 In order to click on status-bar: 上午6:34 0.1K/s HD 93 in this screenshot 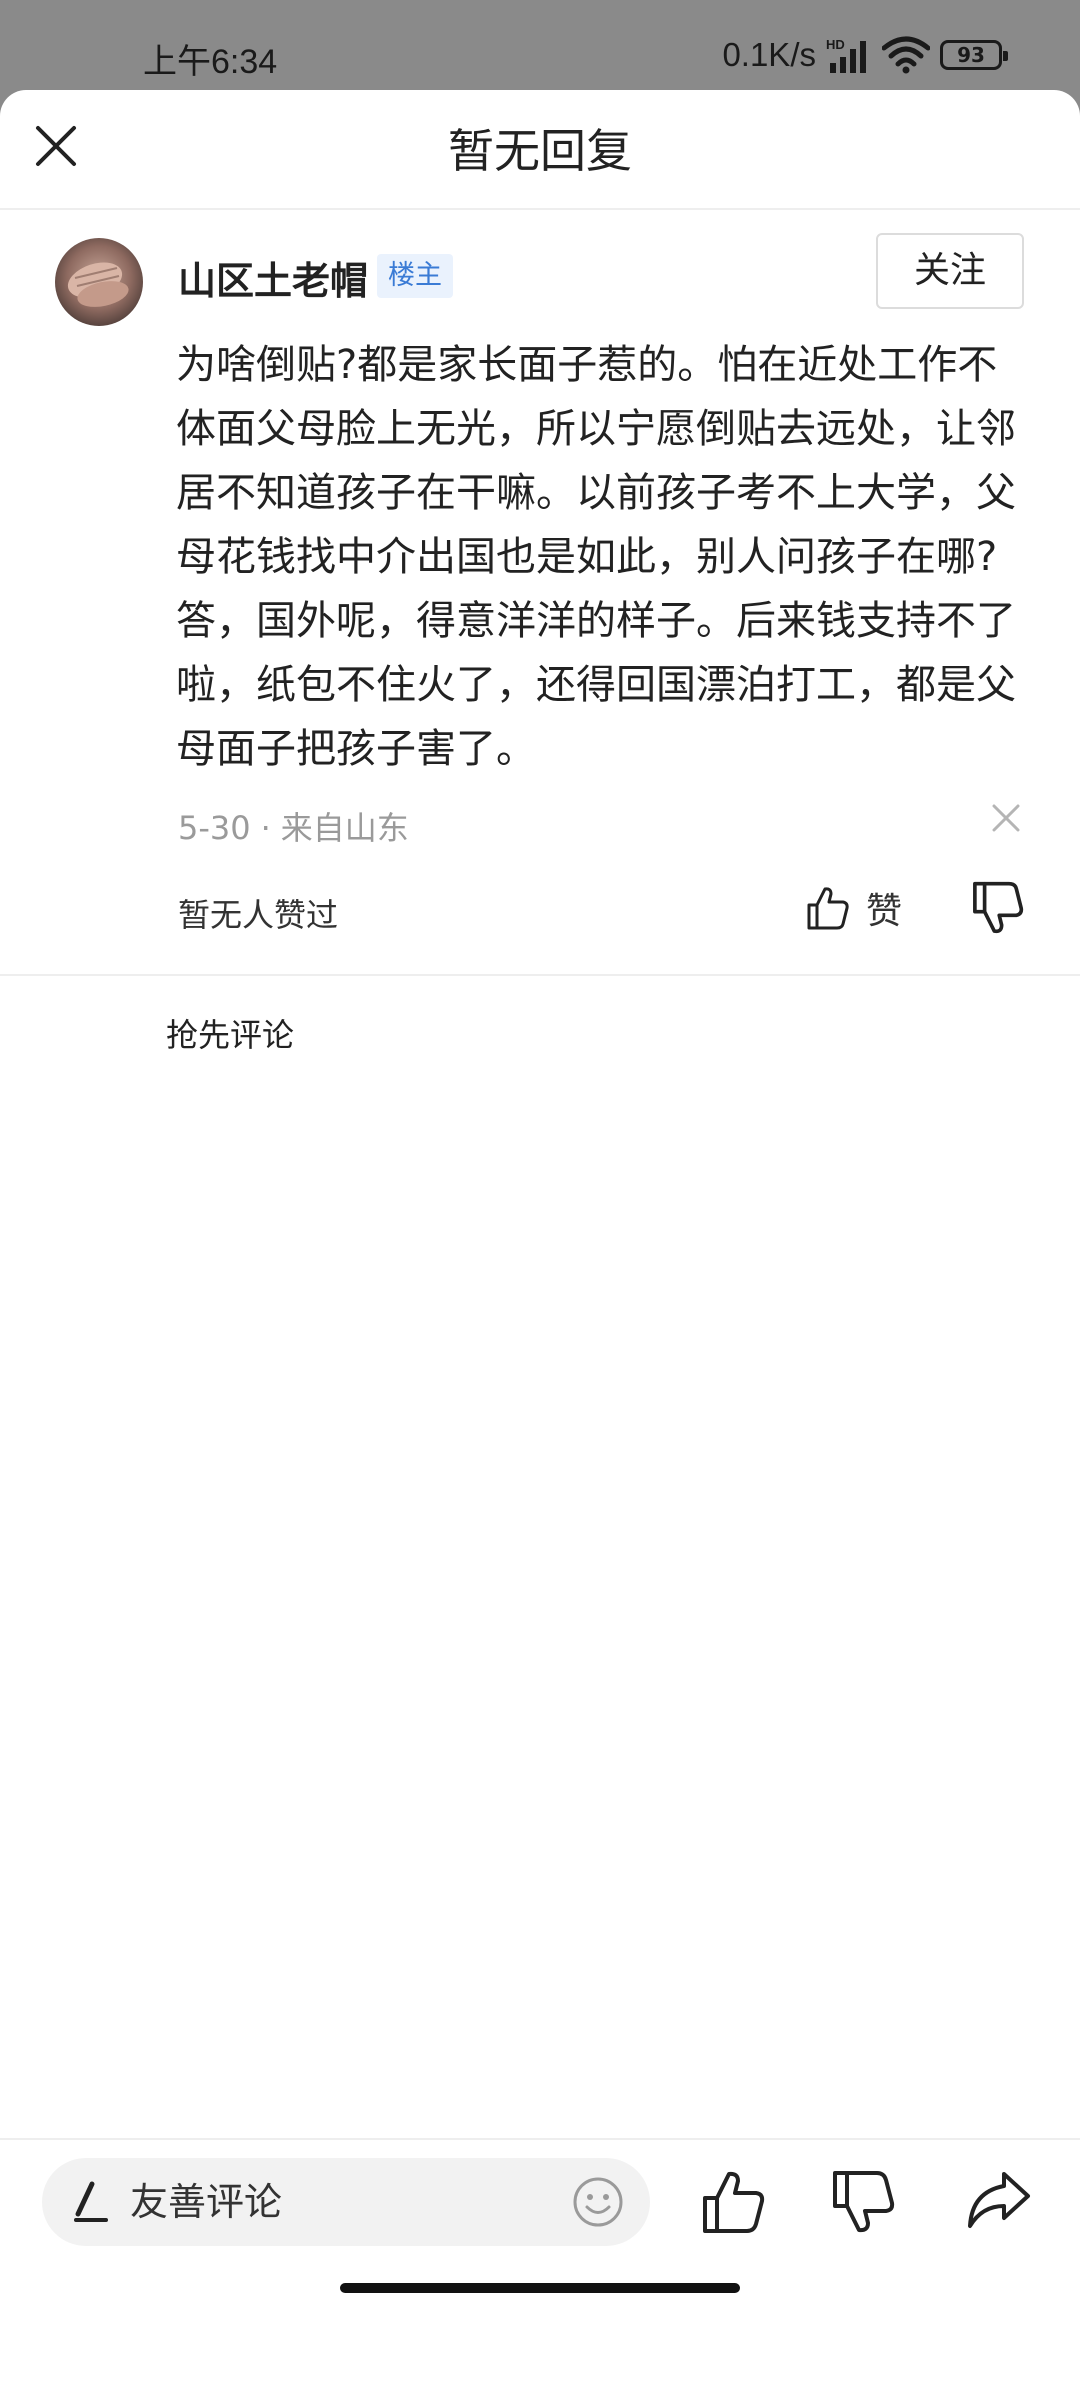, I will do `click(540, 50)`.